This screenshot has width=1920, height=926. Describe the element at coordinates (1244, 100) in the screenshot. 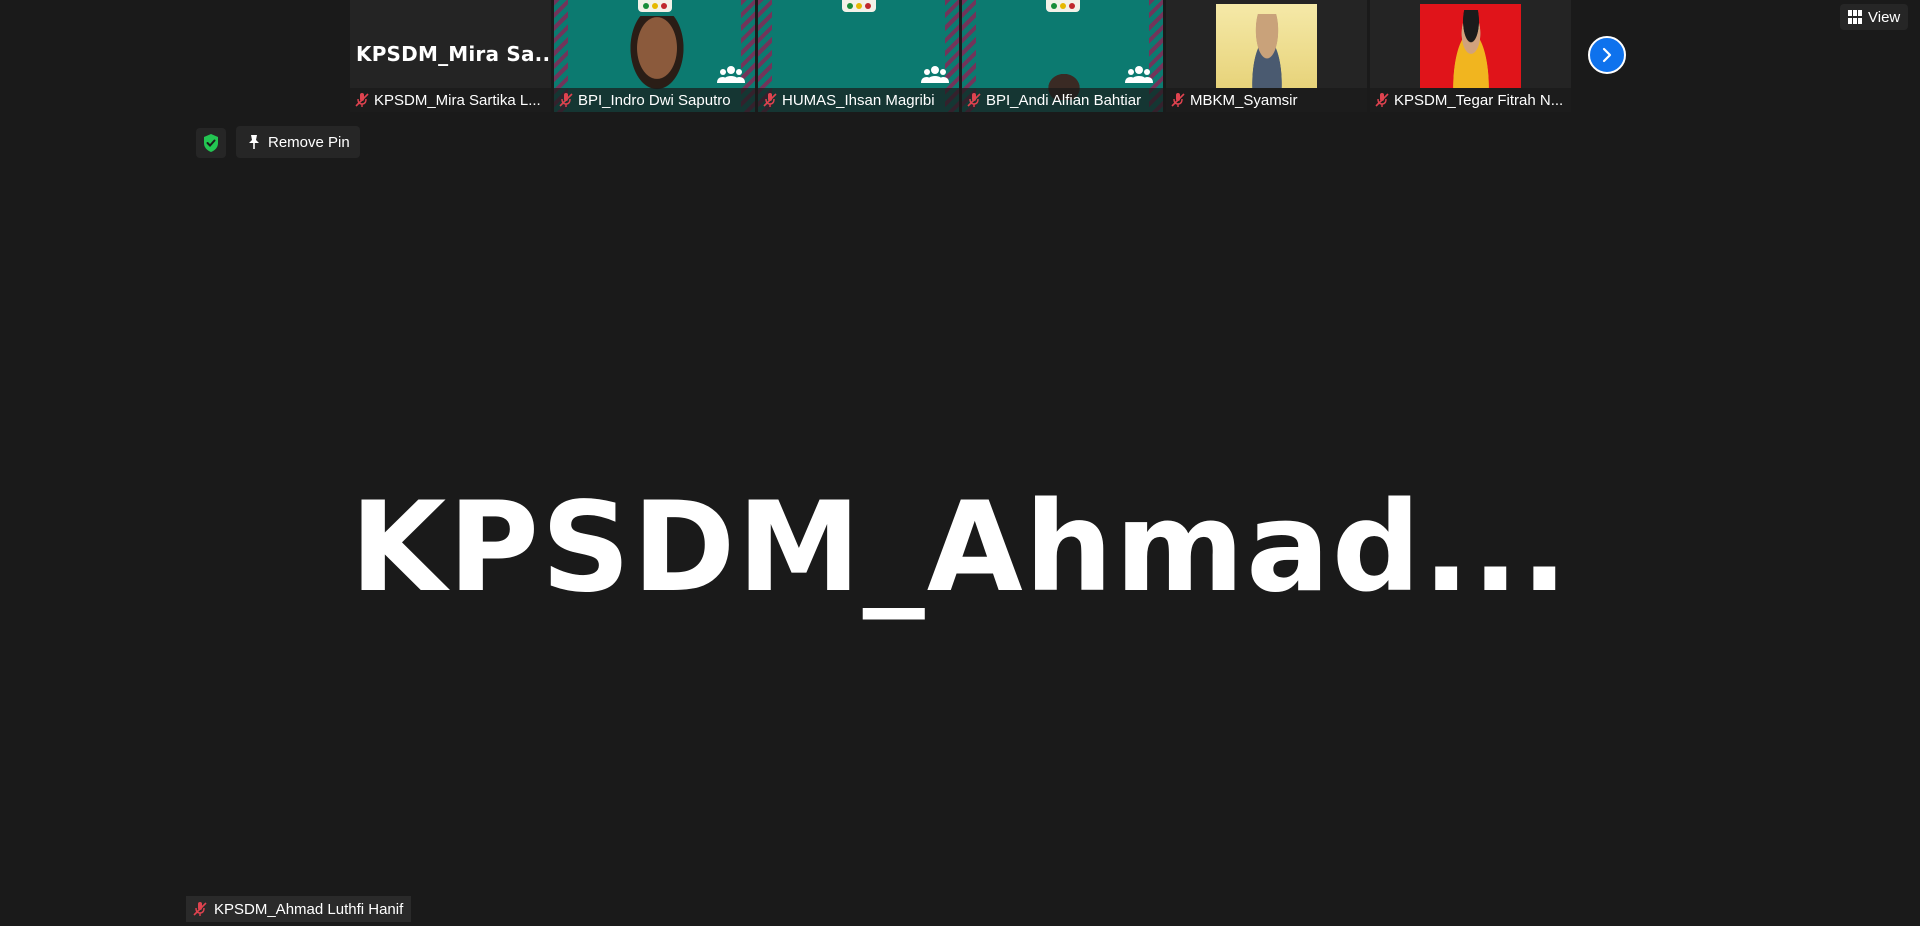

I see `participant-name: MBKM_Syamsir` at that location.